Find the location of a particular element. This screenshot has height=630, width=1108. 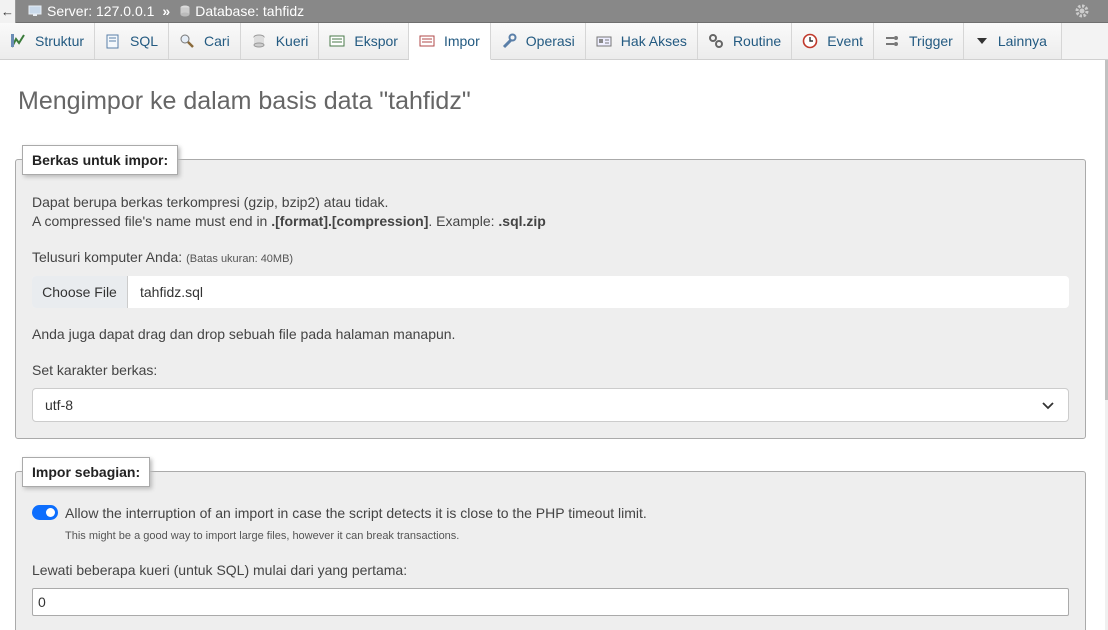

tab-label: SQL is located at coordinates (144, 41).